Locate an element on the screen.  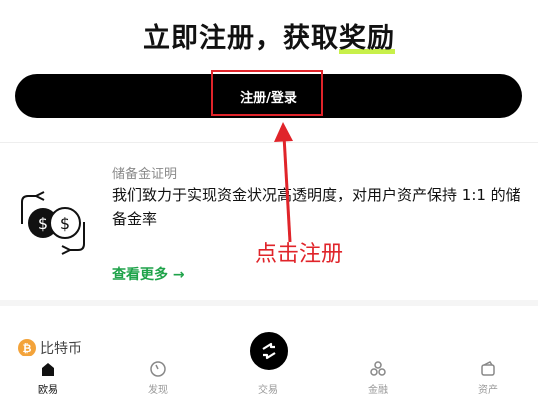
swap-icon is located at coordinates (269, 351).